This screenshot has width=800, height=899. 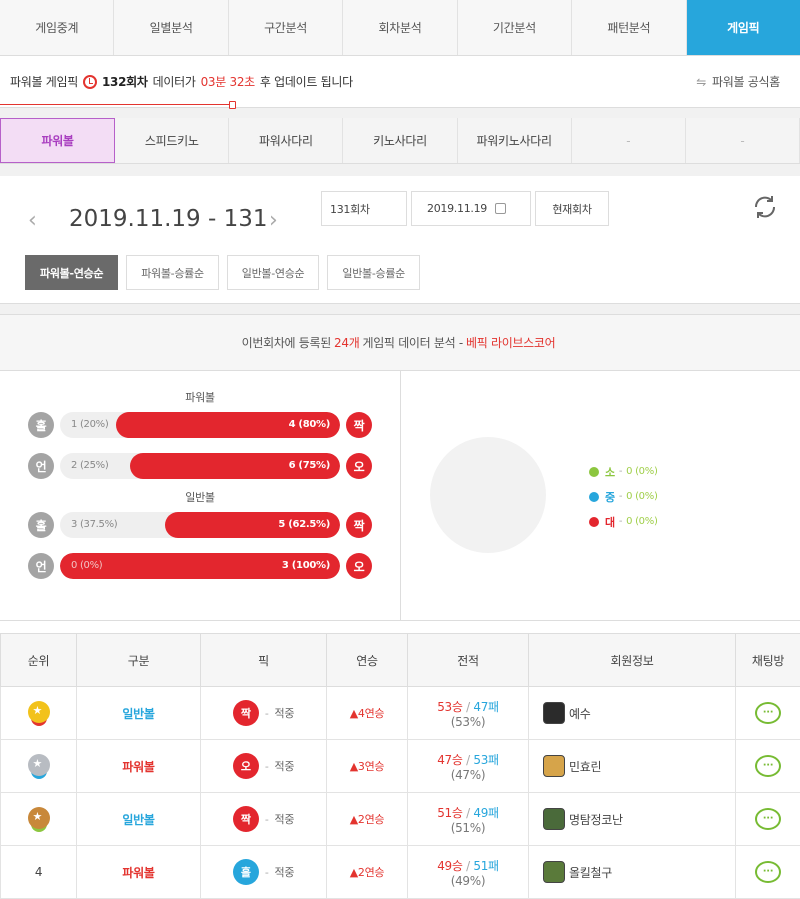 What do you see at coordinates (468, 775) in the screenshot?
I see `record-percent: (47%)` at bounding box center [468, 775].